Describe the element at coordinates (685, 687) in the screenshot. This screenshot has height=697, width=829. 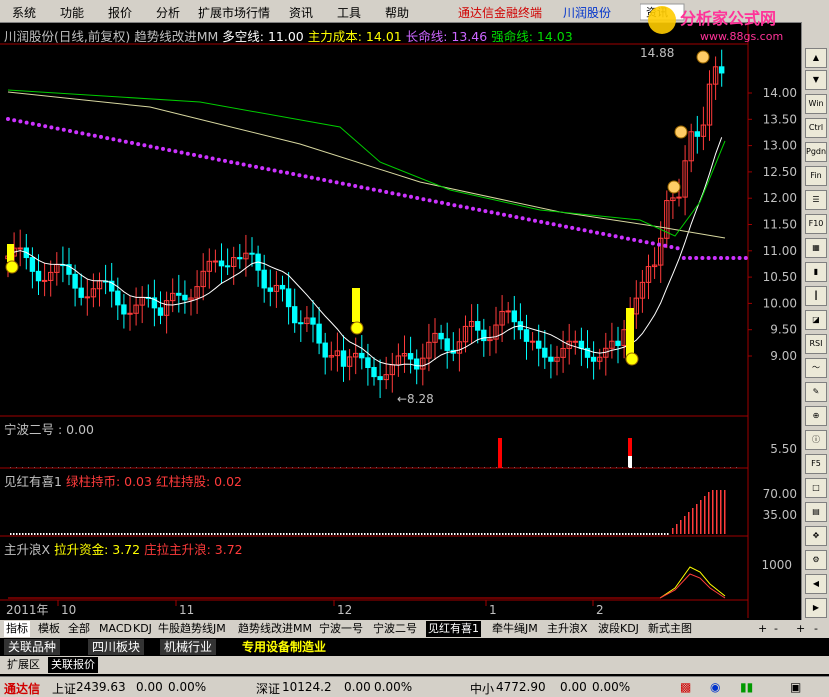
I see `status-chart-icon: ▩` at that location.